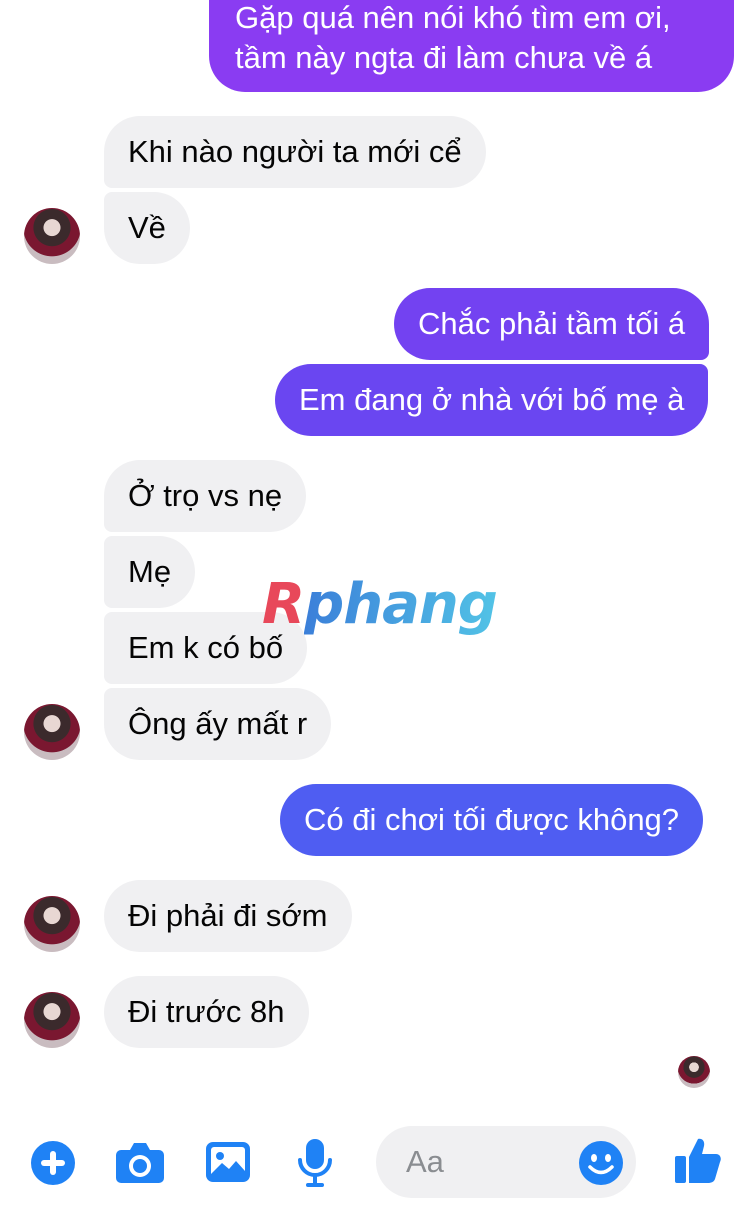 This screenshot has height=1214, width=750. Describe the element at coordinates (375, 1162) in the screenshot. I see `composer-bar` at that location.